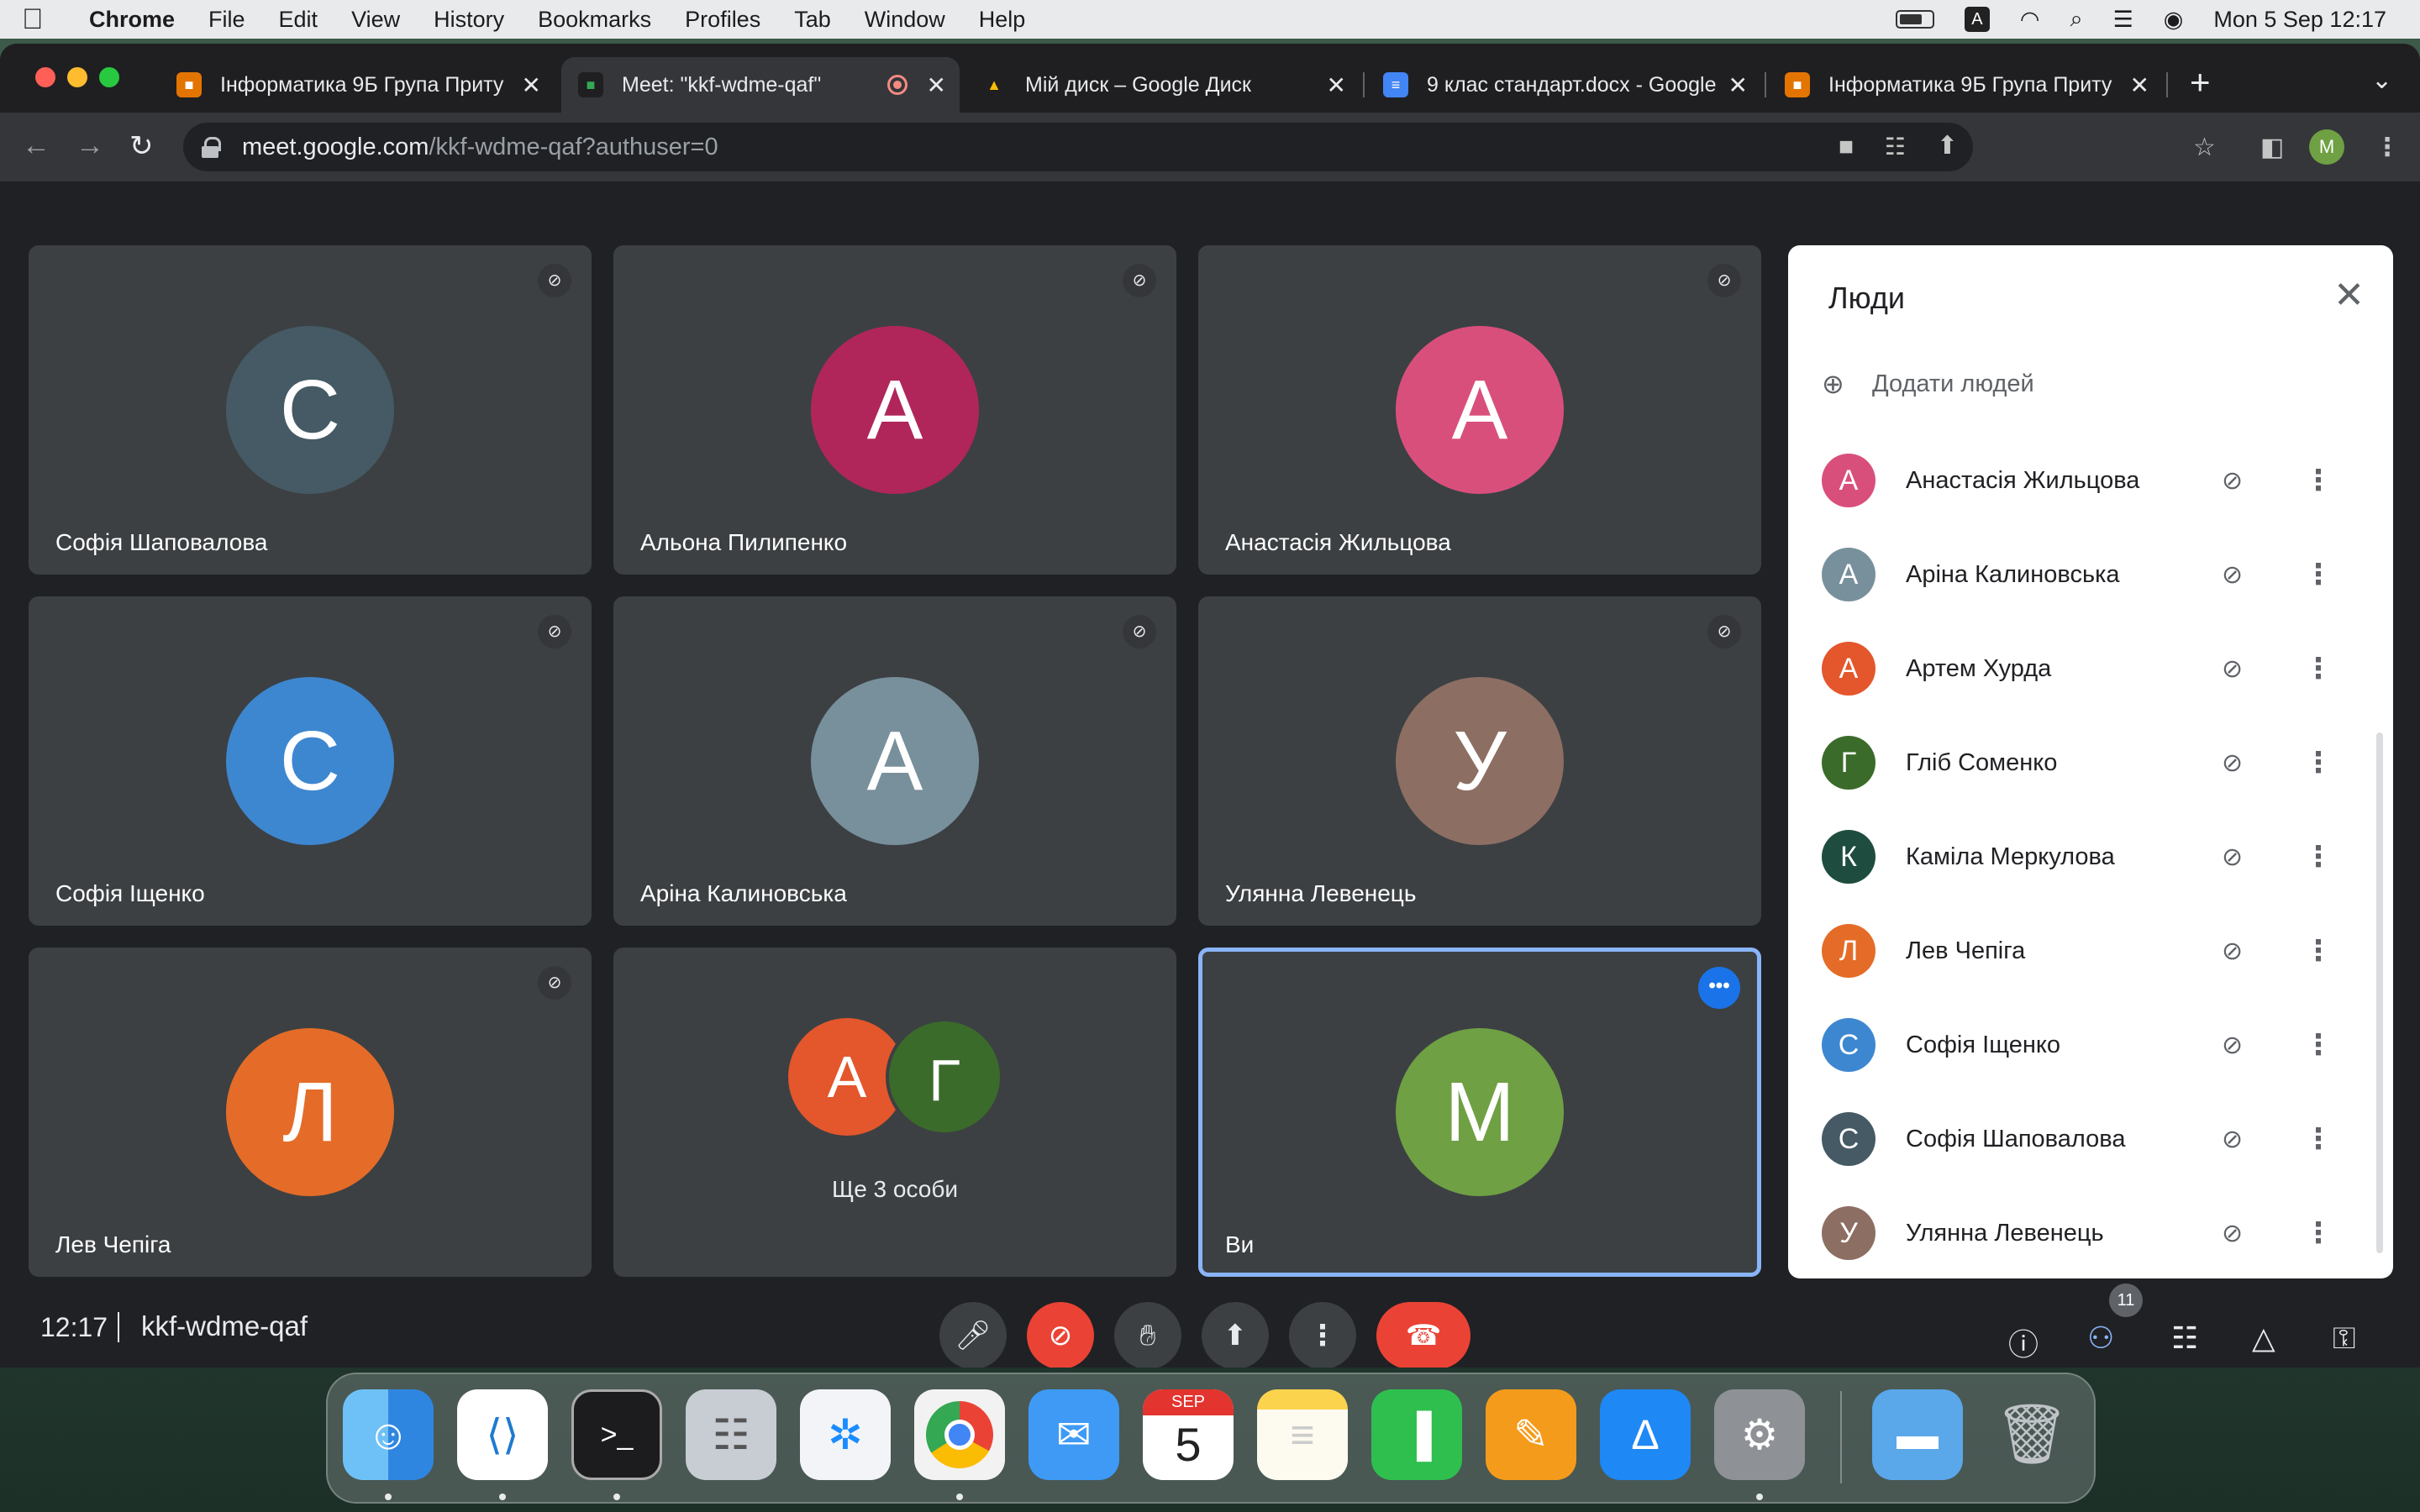 The height and width of the screenshot is (1512, 2420). I want to click on participant-row: А Артем Хурда ⊘ ⋮, so click(2091, 668).